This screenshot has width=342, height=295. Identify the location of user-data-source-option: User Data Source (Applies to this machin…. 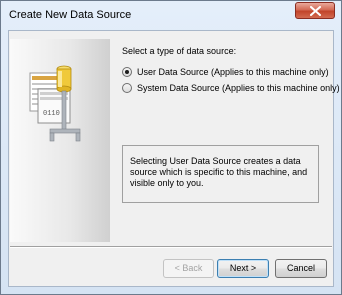
(225, 72).